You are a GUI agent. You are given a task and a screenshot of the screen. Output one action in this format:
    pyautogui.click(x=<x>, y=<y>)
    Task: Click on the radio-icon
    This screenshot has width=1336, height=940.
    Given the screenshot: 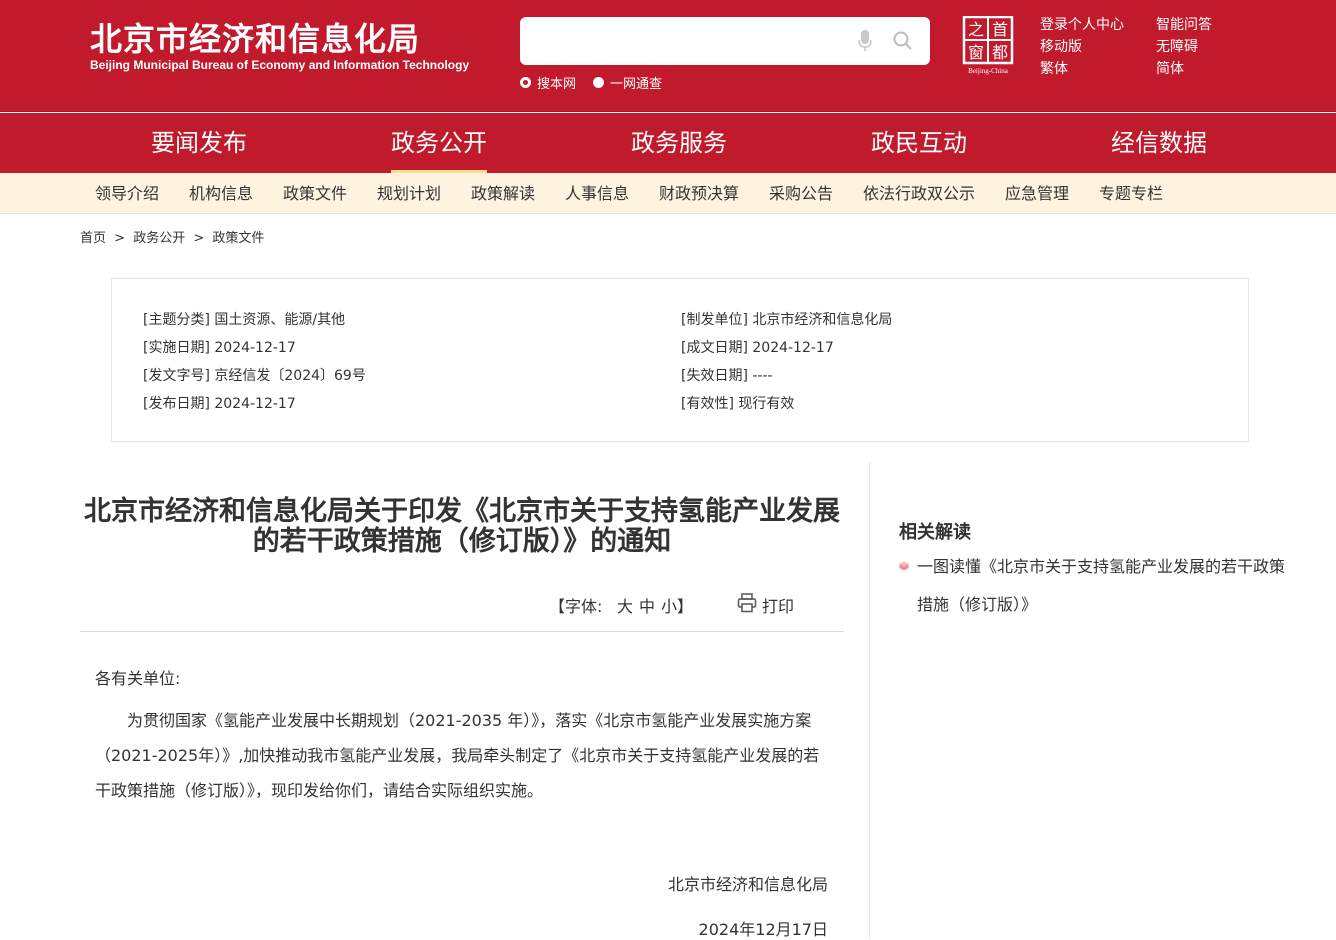 What is the action you would take?
    pyautogui.click(x=598, y=82)
    